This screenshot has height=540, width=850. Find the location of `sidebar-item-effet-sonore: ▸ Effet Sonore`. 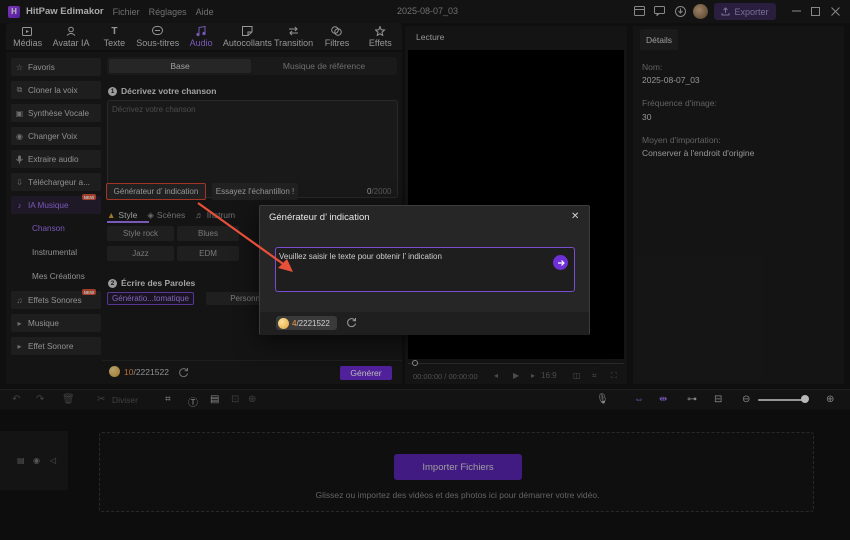

sidebar-item-effet-sonore: ▸ Effet Sonore is located at coordinates (56, 346).